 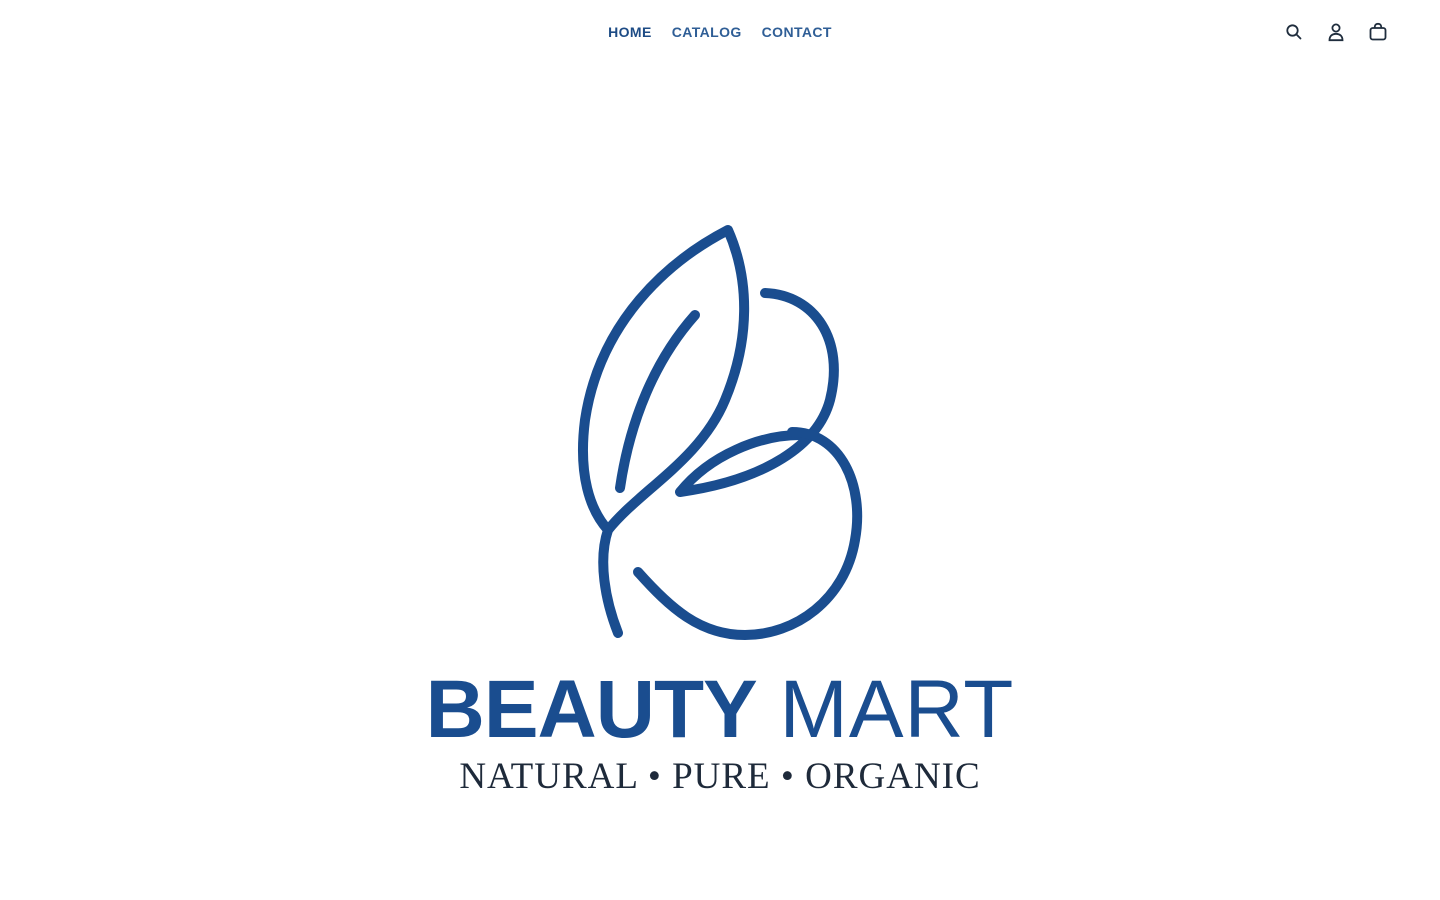 I want to click on cart-icon, so click(x=1378, y=32).